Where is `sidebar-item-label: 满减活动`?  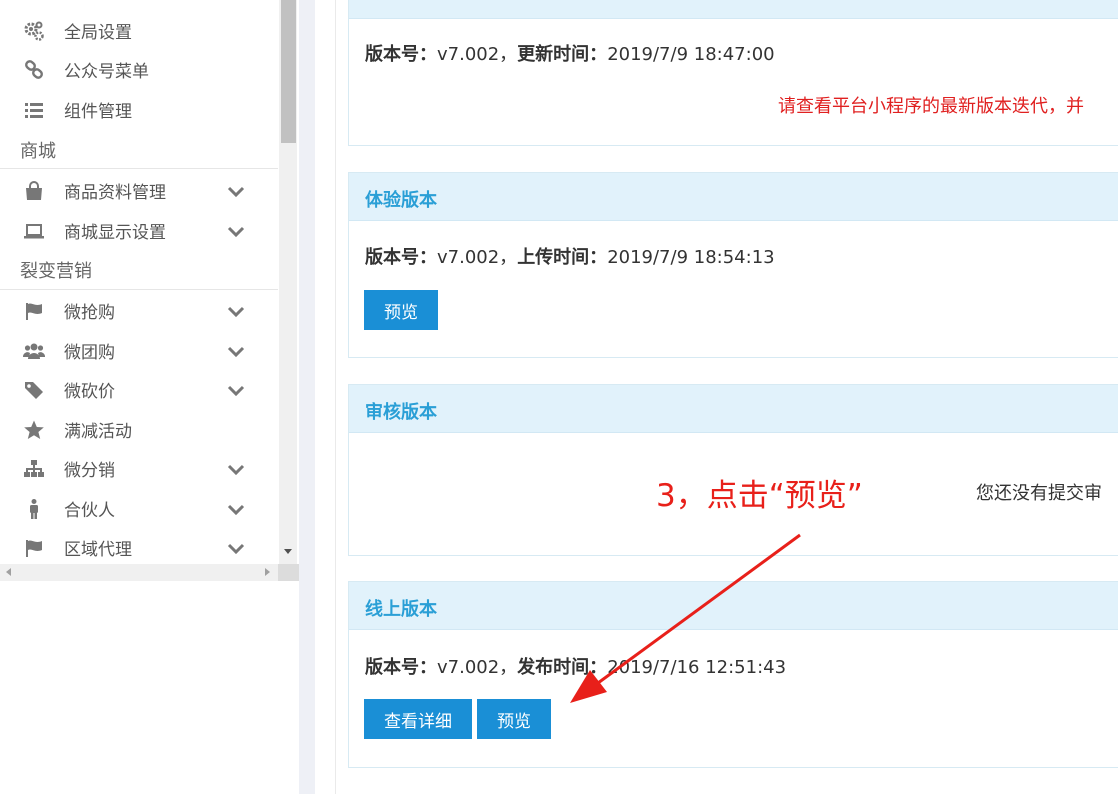 sidebar-item-label: 满减活动 is located at coordinates (98, 432).